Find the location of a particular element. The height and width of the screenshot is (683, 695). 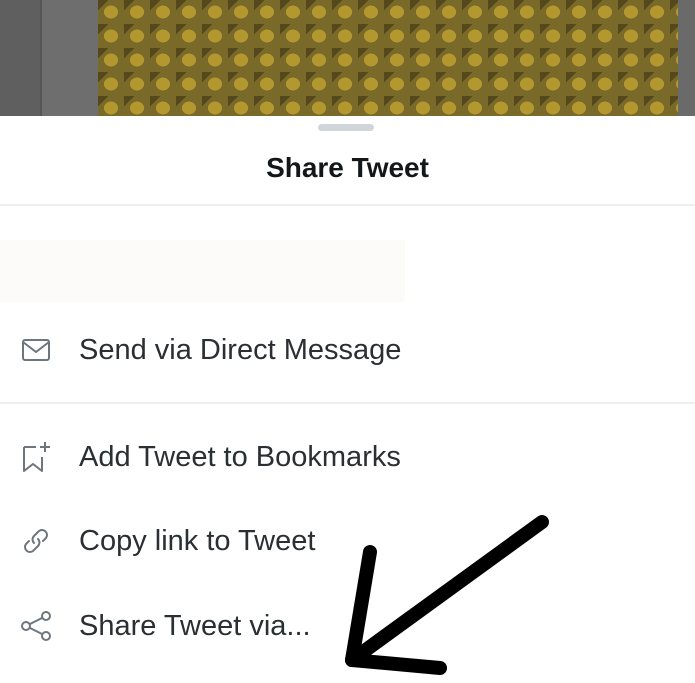

envelope-icon is located at coordinates (36, 350).